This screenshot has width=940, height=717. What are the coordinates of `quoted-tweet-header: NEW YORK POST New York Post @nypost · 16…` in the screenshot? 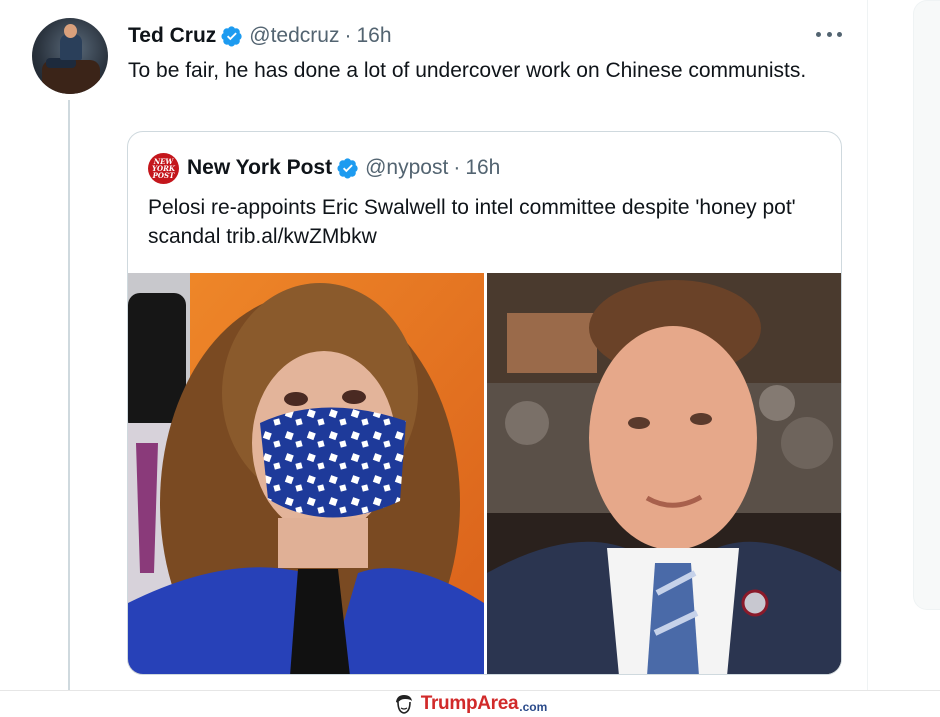 It's located at (324, 168).